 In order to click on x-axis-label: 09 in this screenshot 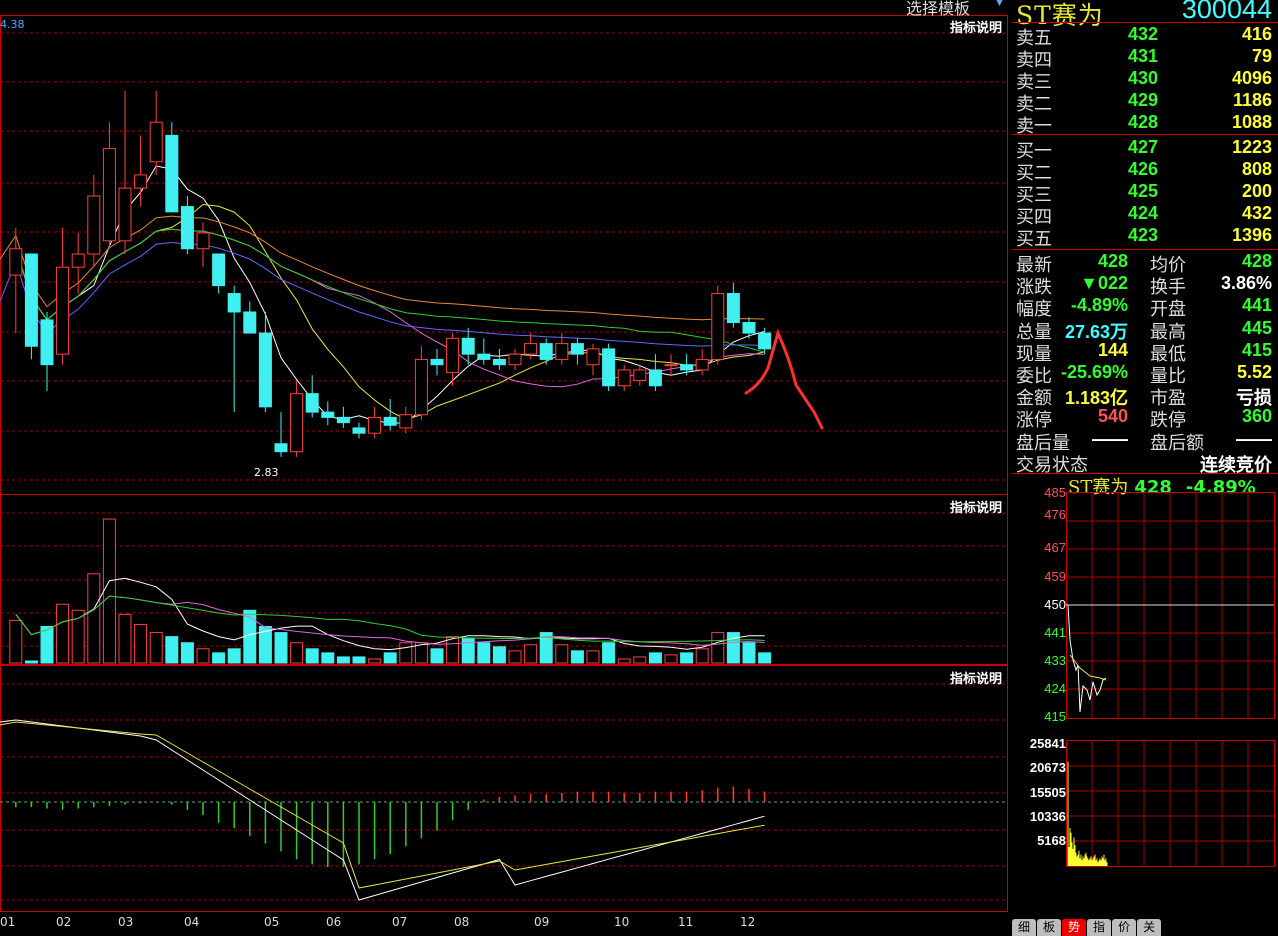, I will do `click(542, 922)`.